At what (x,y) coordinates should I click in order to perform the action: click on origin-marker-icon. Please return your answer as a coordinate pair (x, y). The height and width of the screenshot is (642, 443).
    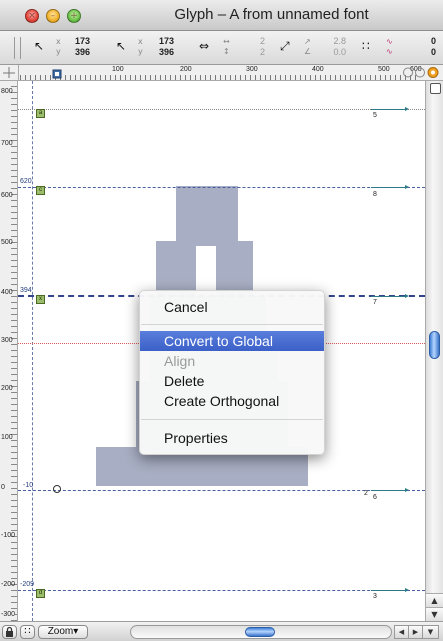
    Looking at the image, I should click on (57, 74).